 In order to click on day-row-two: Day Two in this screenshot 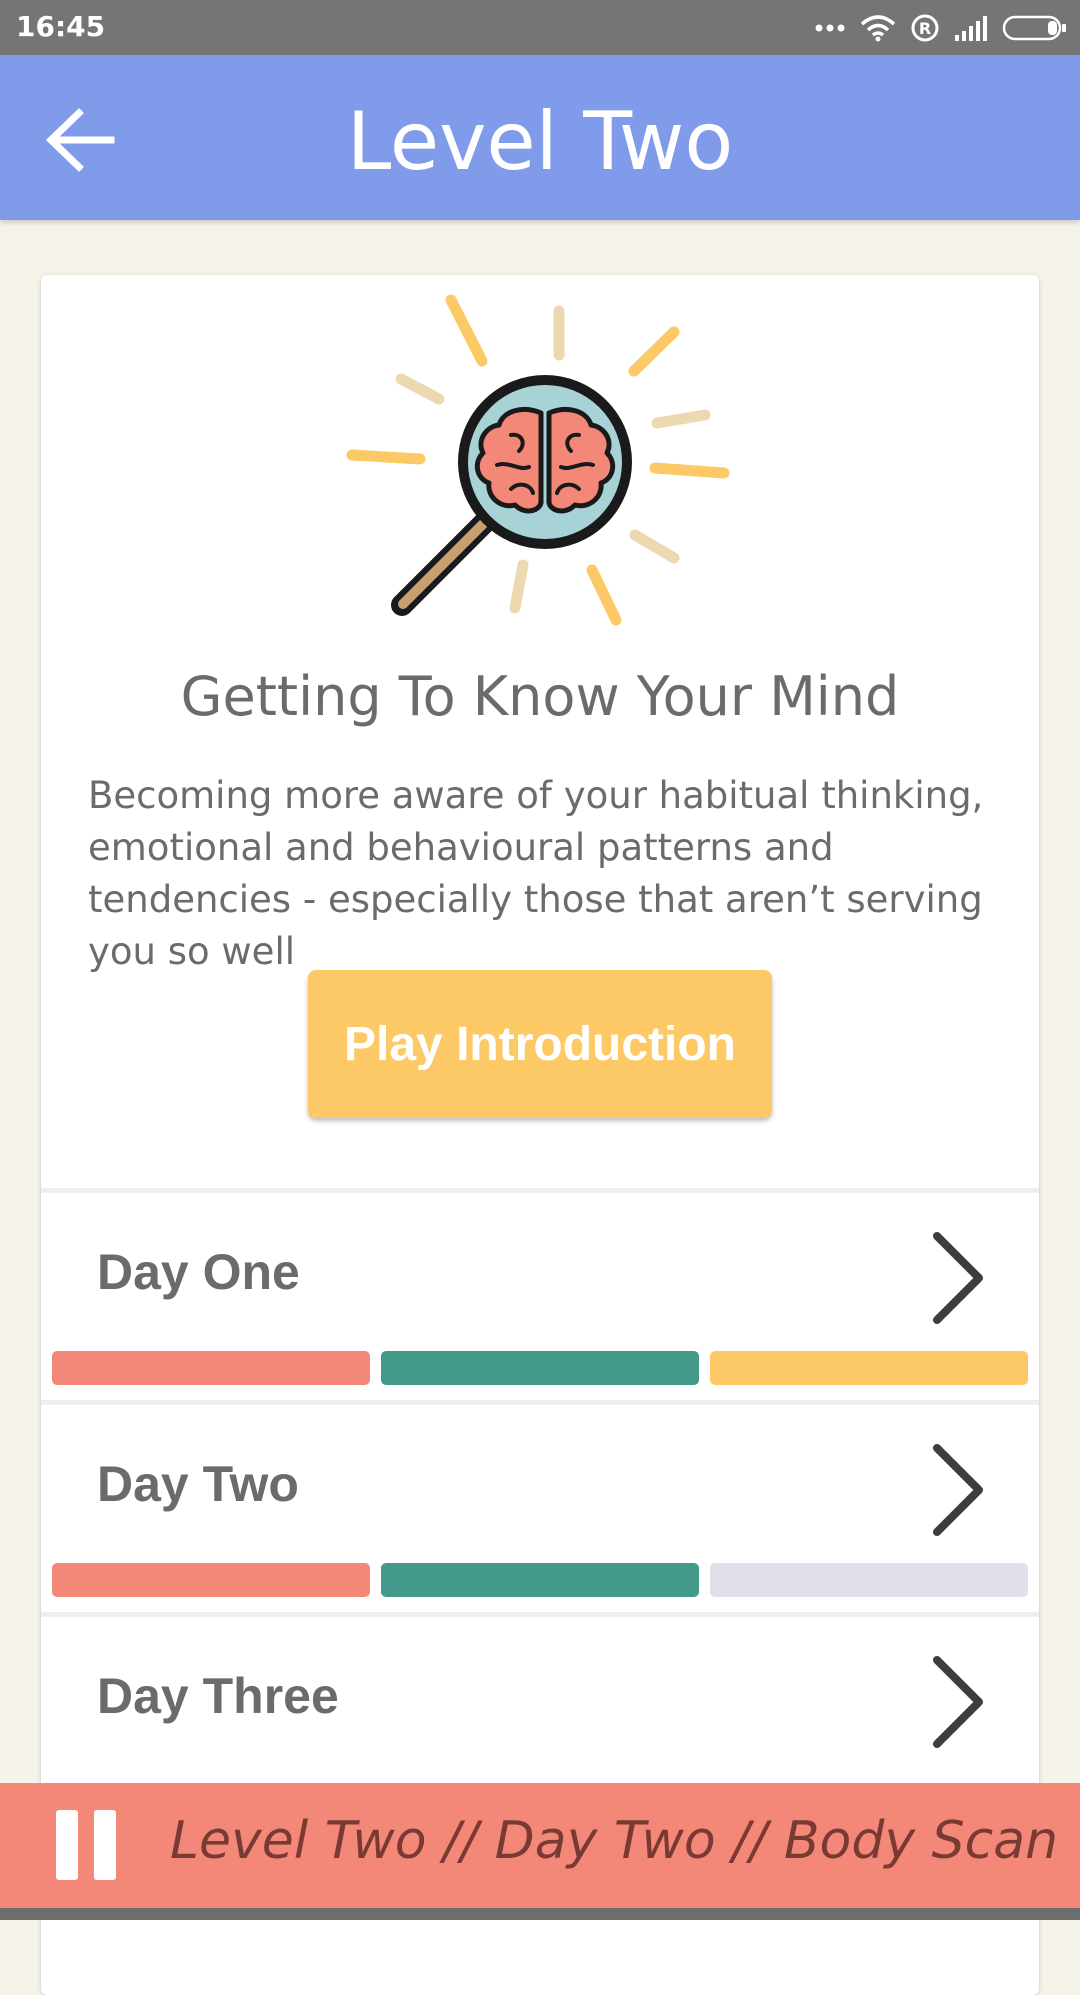, I will do `click(540, 1506)`.